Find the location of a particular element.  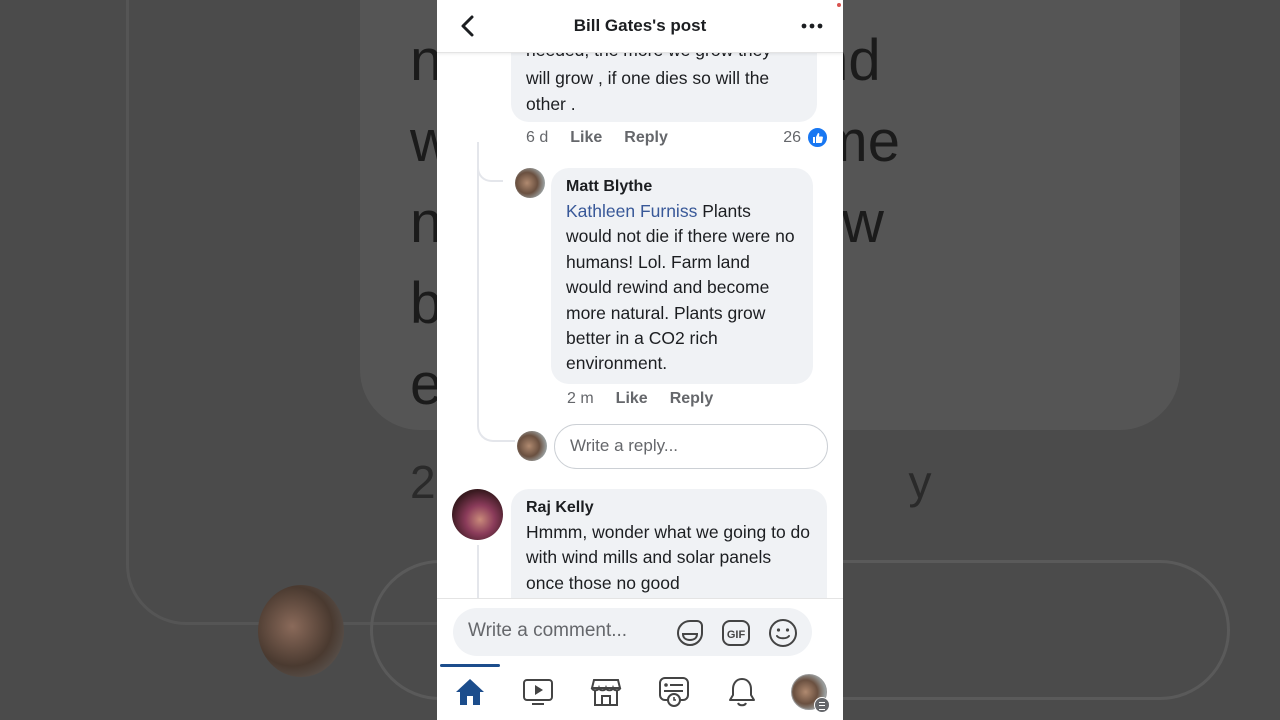

comment-text-line: will grow , if one dies so will the is located at coordinates (648, 78).